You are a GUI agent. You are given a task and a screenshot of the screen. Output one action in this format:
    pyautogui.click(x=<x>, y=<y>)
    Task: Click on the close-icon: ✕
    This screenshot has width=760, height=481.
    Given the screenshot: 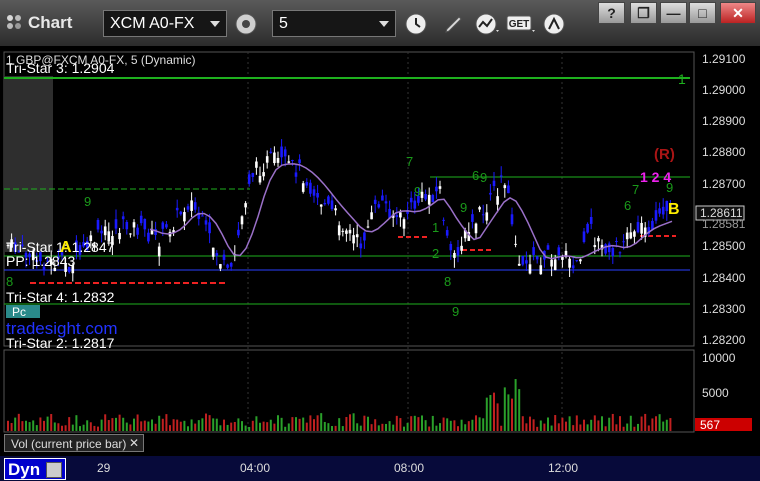 What is the action you would take?
    pyautogui.click(x=134, y=443)
    